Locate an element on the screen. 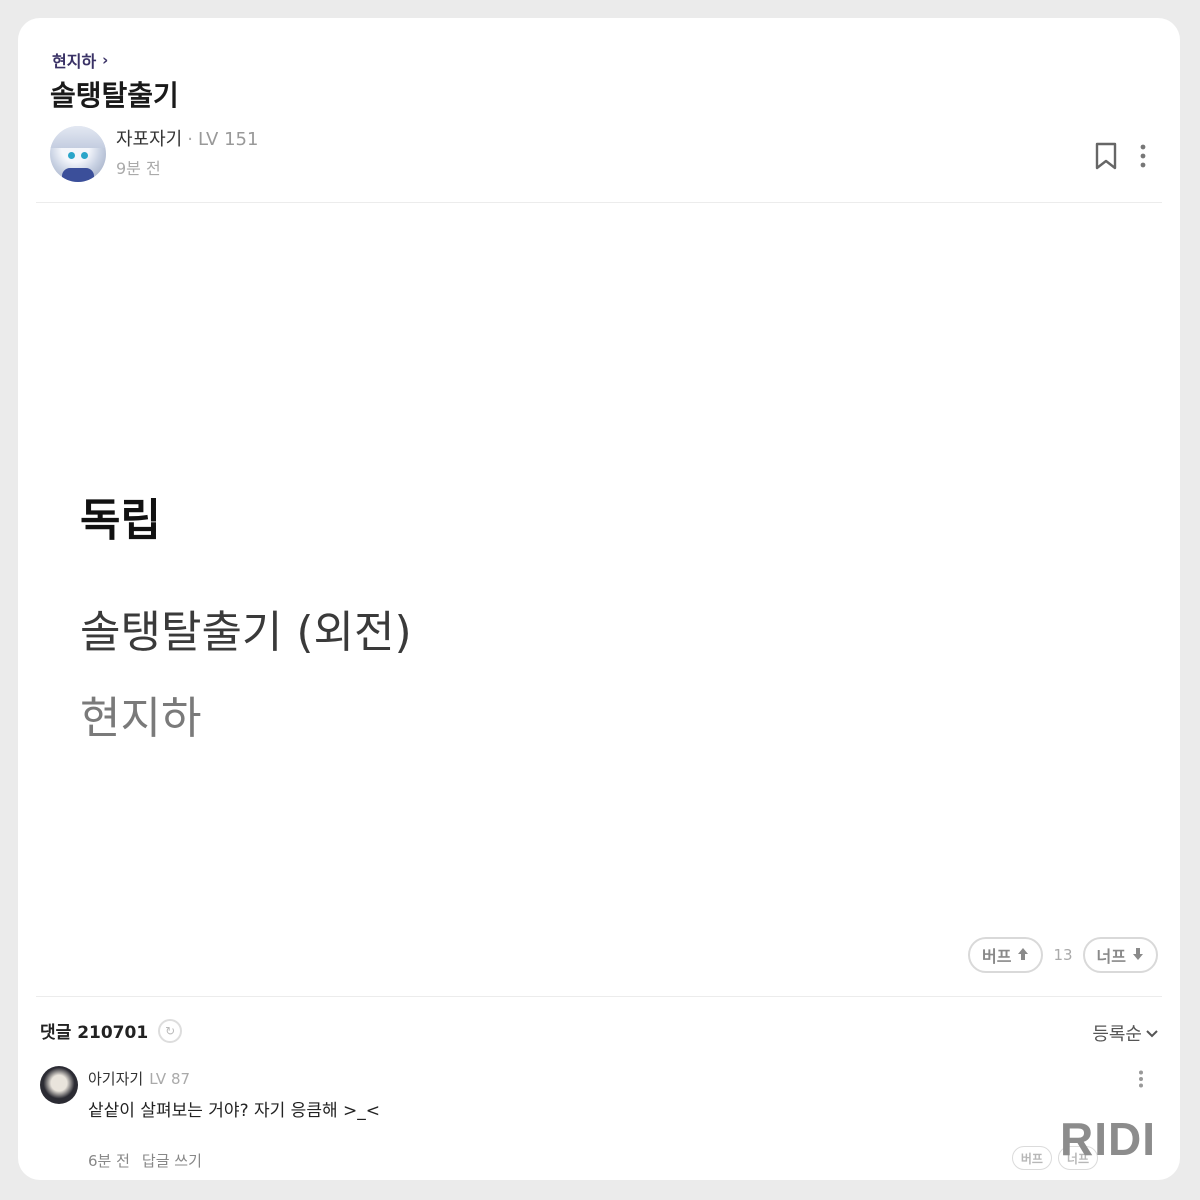 Image resolution: width=1200 pixels, height=1200 pixels. author-block: 자포자기 · LV 151 9분 전 is located at coordinates (154, 154).